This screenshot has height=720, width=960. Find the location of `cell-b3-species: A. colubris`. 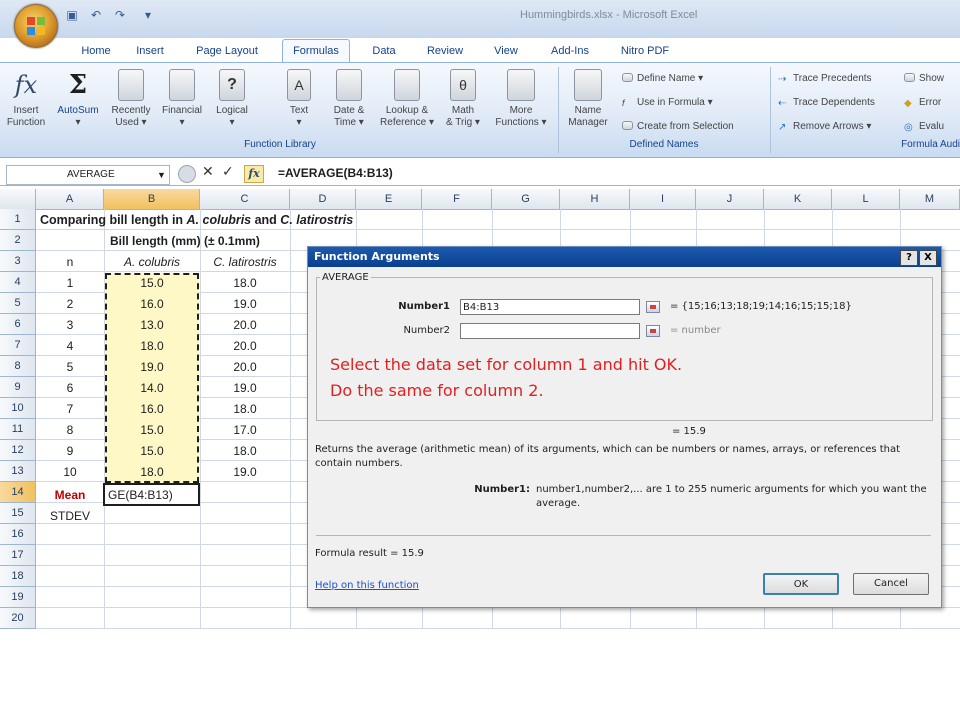

cell-b3-species: A. colubris is located at coordinates (152, 262).